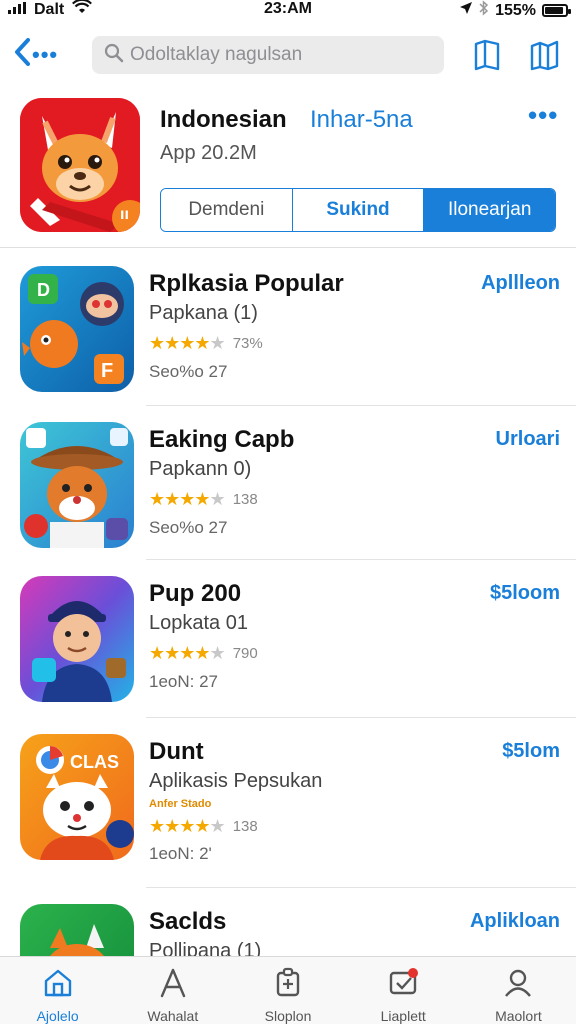 This screenshot has width=576, height=1024. I want to click on get-button: Aplikloan, so click(515, 921).